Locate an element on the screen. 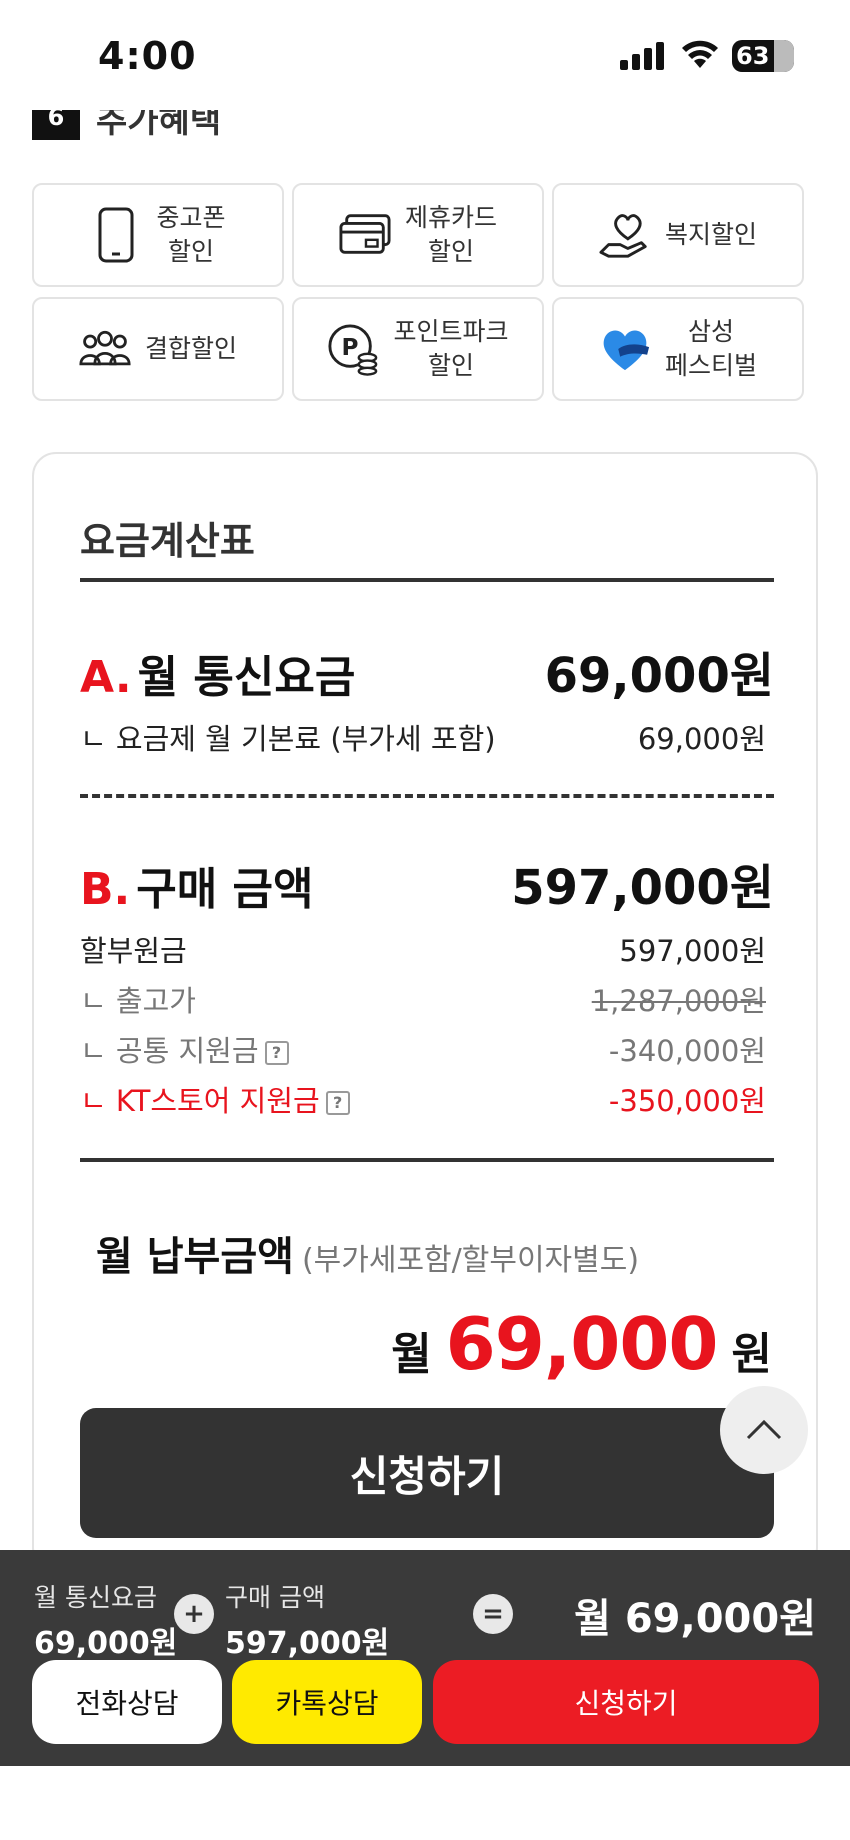  total-suffix: 원 is located at coordinates (751, 1354).